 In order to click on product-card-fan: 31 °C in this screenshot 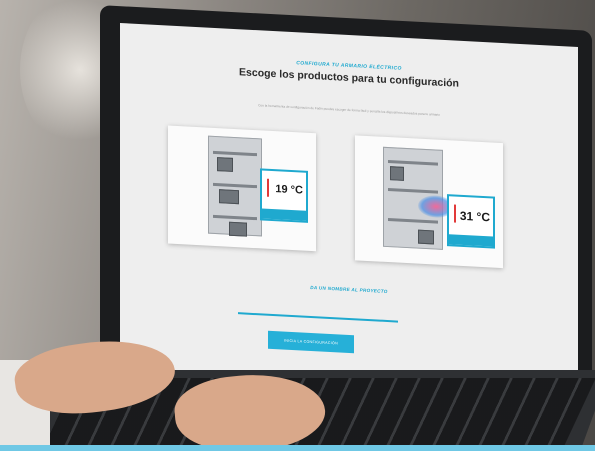, I will do `click(429, 202)`.